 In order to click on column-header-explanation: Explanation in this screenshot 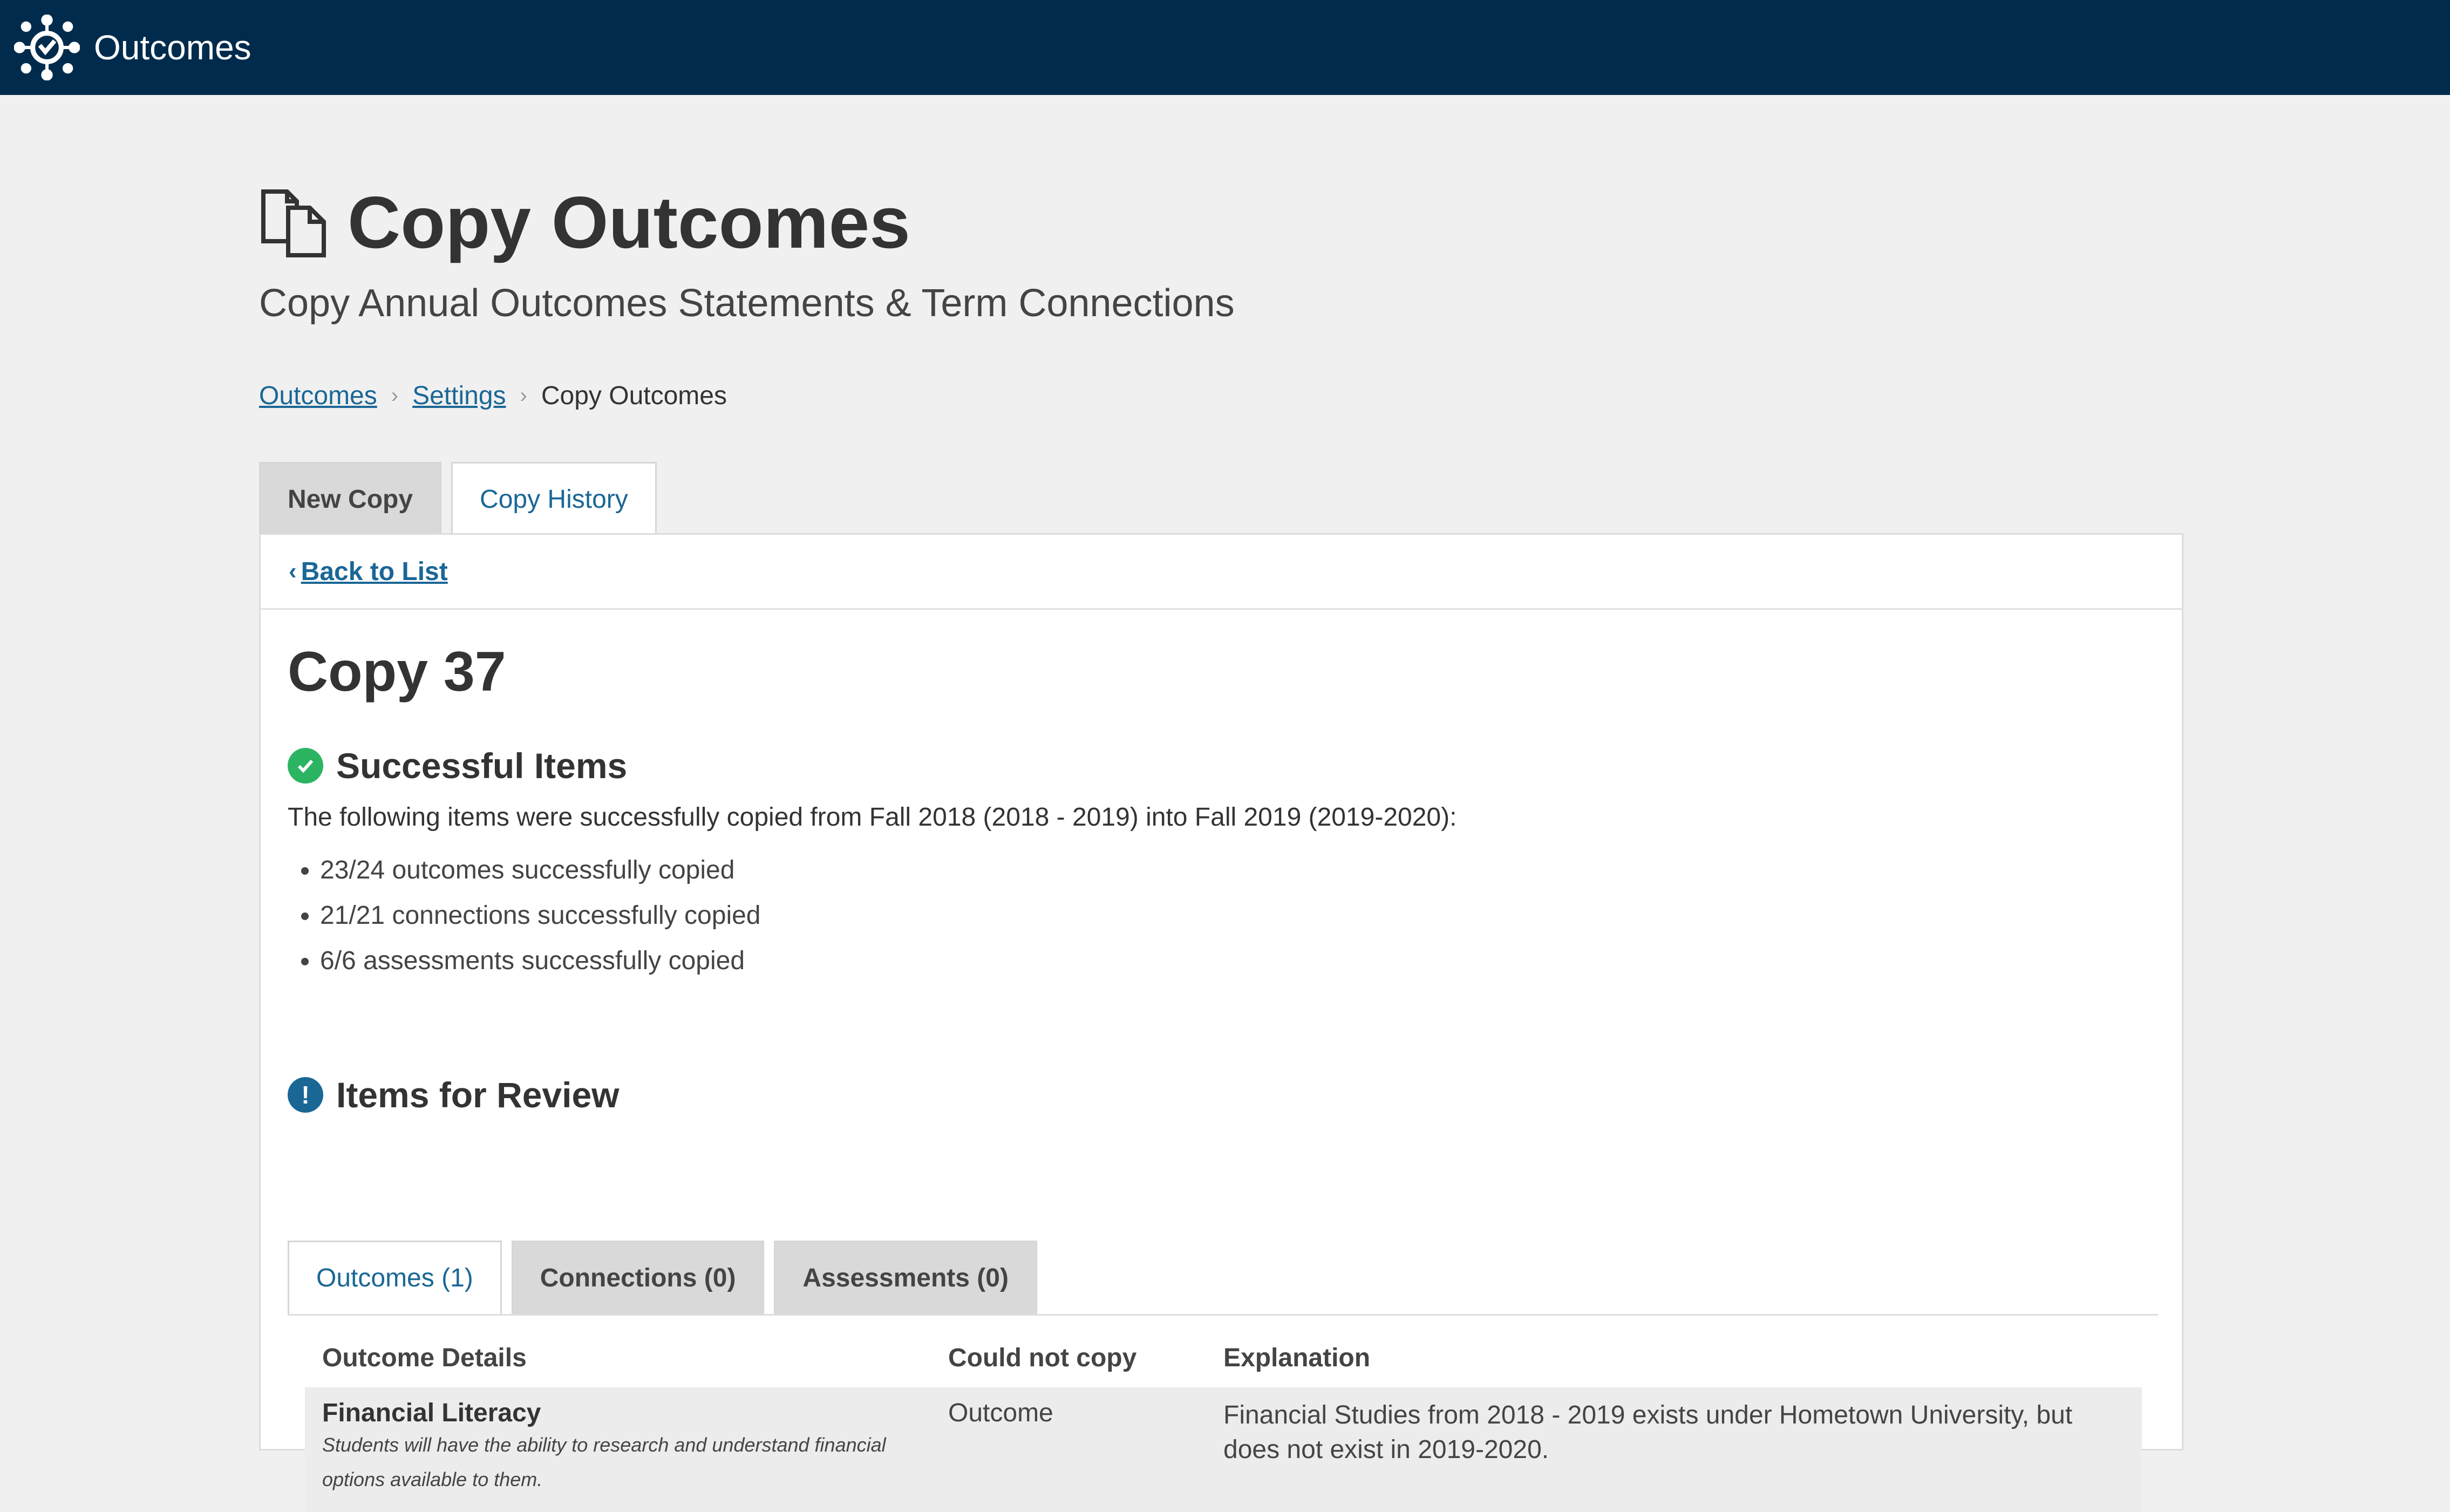, I will do `click(1297, 1357)`.